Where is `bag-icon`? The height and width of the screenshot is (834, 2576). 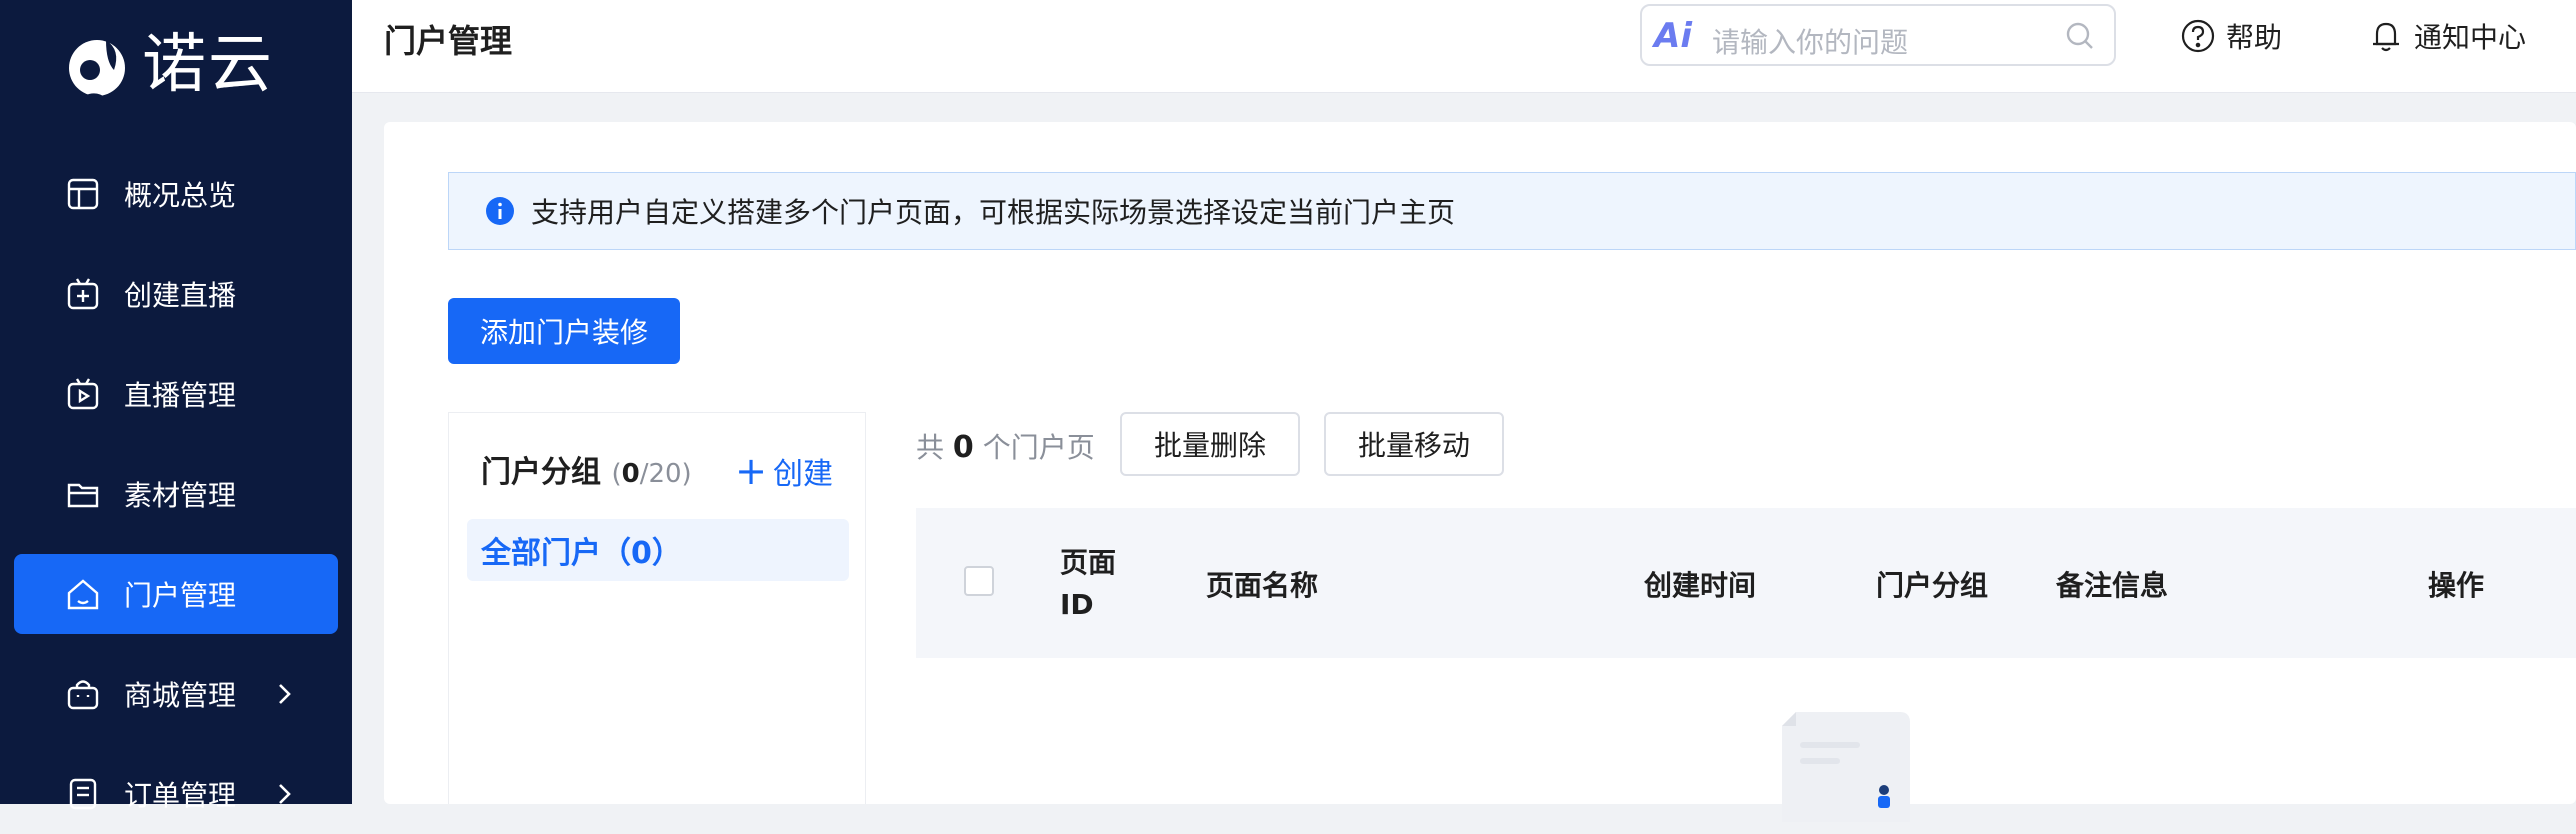 bag-icon is located at coordinates (83, 694).